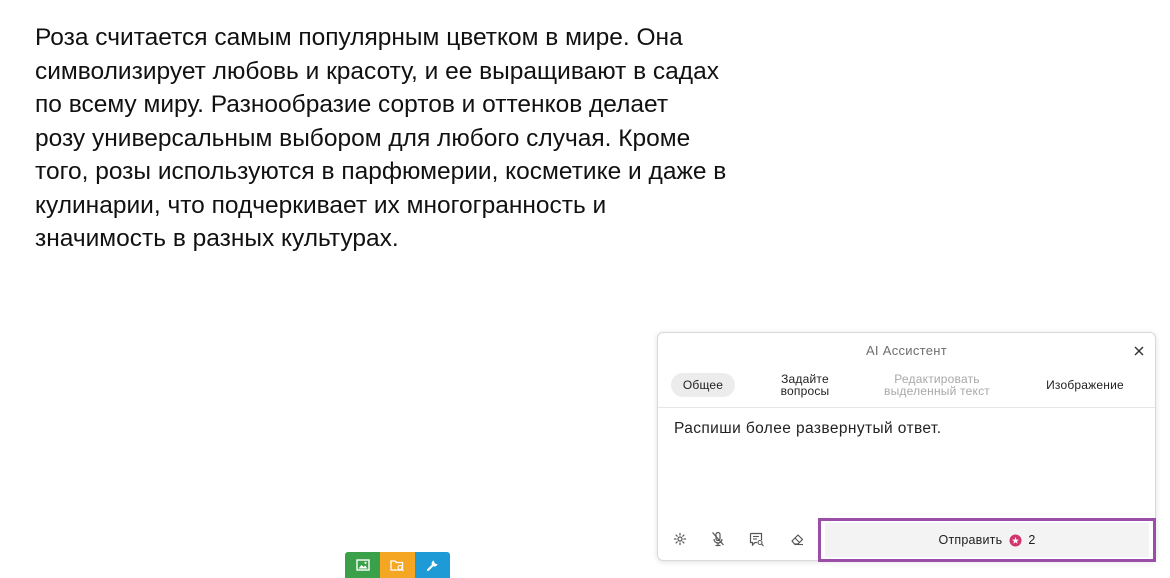 This screenshot has width=1170, height=578. I want to click on divider, so click(906, 407).